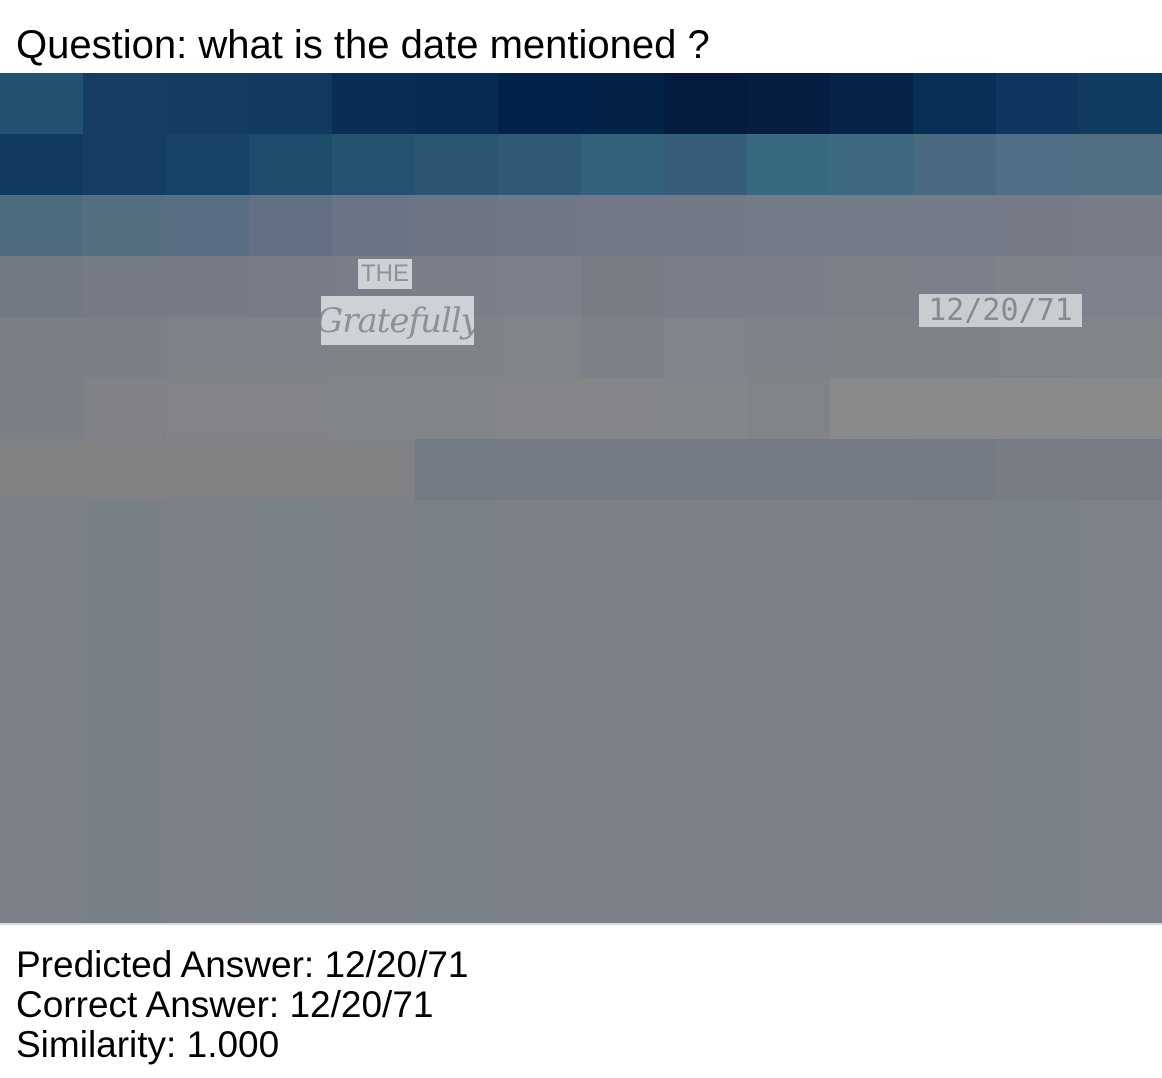  What do you see at coordinates (397, 320) in the screenshot?
I see `ocr-crop-script-word: Gratefully` at bounding box center [397, 320].